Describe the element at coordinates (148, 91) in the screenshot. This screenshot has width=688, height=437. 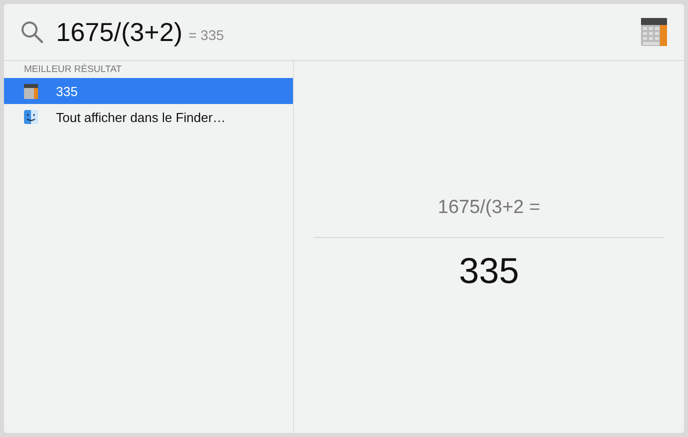
I see `result-item: 335` at that location.